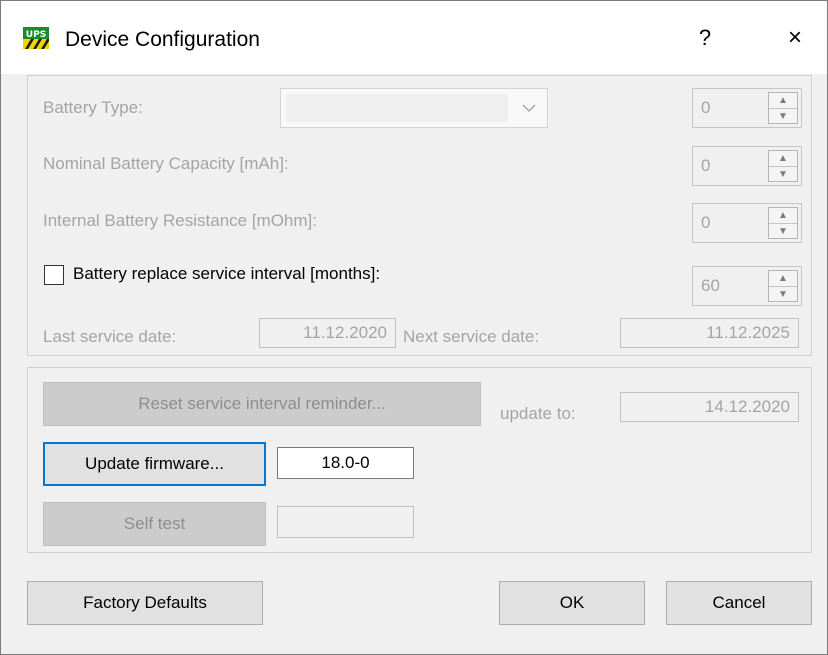 The image size is (828, 655). What do you see at coordinates (795, 38) in the screenshot?
I see `close-button: ×` at bounding box center [795, 38].